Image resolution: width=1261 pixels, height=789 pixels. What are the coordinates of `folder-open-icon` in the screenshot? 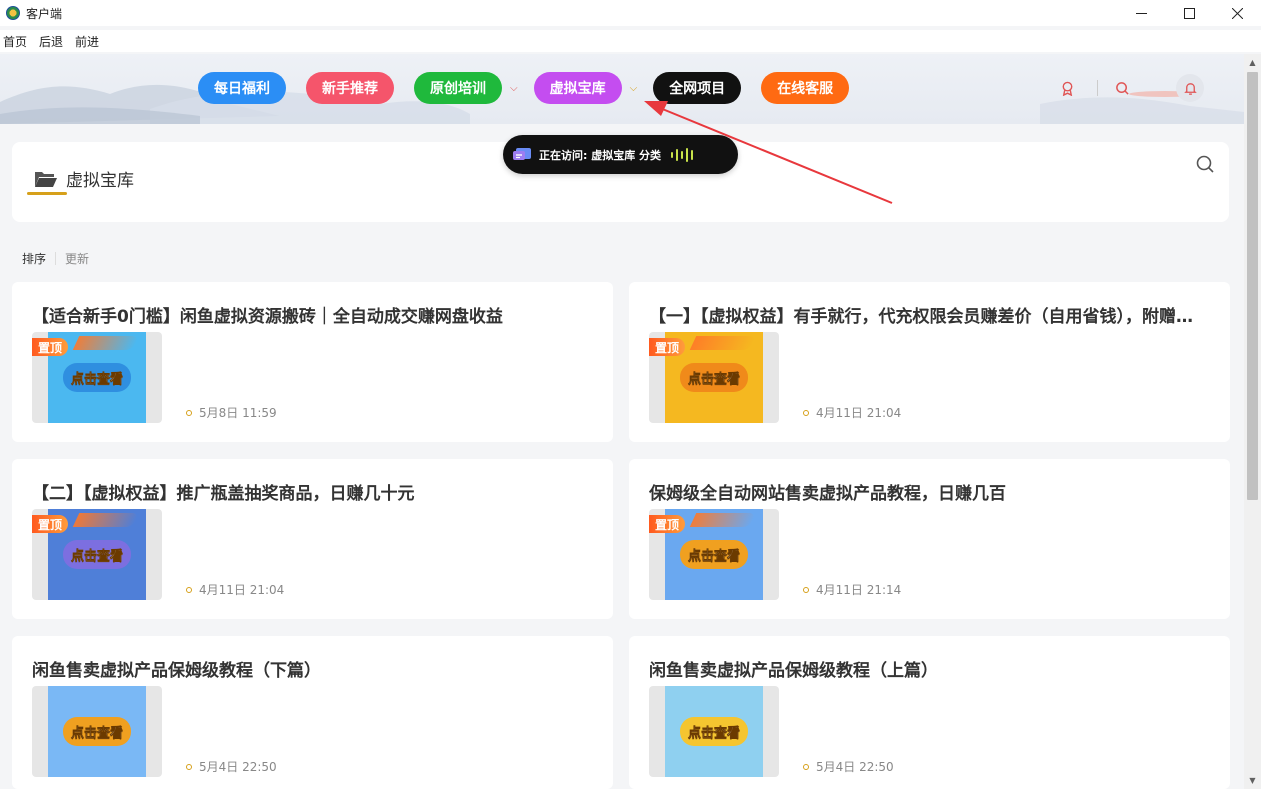 It's located at (46, 179).